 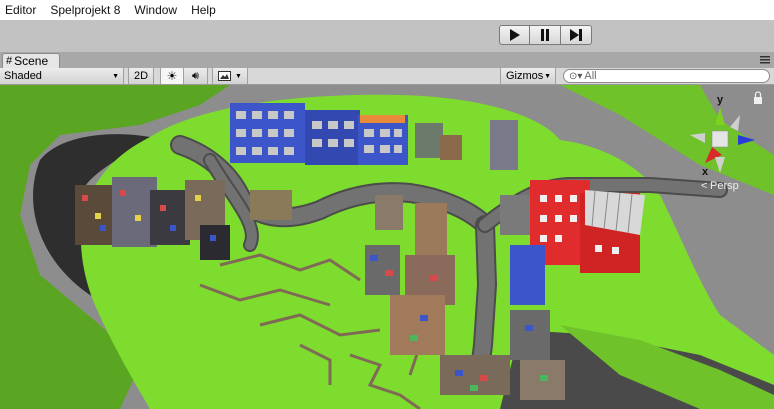 I want to click on lighting-toggle: ☀, so click(x=172, y=76).